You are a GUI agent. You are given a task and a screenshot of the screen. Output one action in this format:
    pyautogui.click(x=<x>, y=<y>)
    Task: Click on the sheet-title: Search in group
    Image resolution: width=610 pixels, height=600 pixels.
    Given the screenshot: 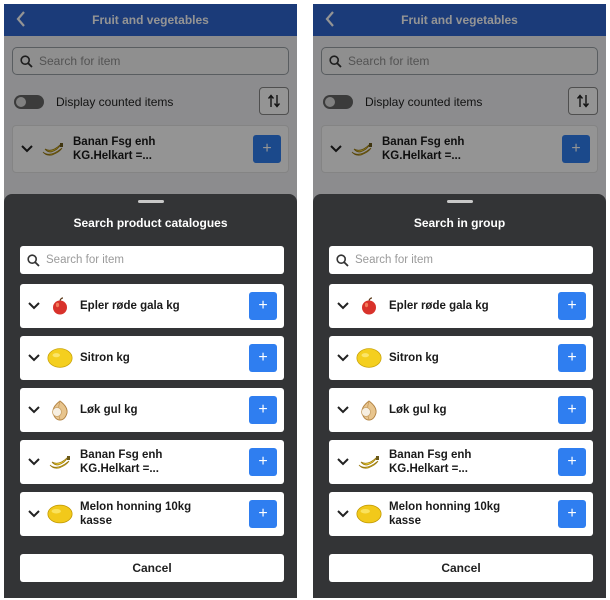 What is the action you would take?
    pyautogui.click(x=459, y=223)
    